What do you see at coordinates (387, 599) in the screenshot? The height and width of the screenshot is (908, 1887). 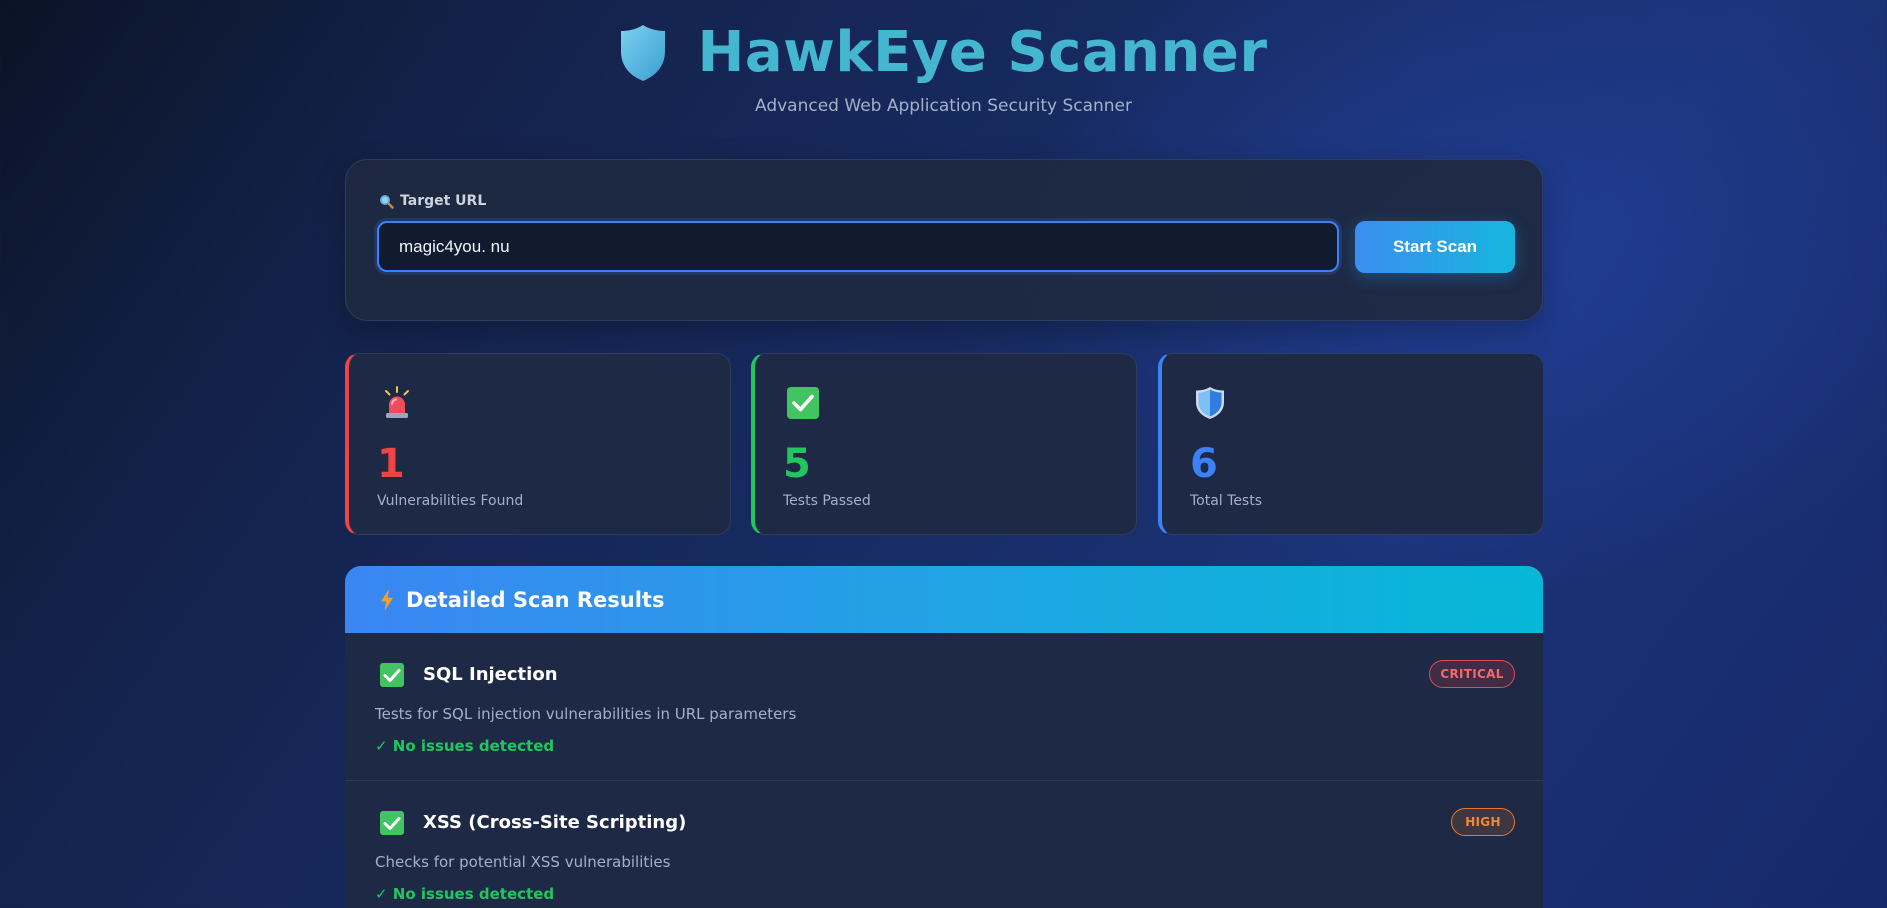 I see `lightning-icon` at bounding box center [387, 599].